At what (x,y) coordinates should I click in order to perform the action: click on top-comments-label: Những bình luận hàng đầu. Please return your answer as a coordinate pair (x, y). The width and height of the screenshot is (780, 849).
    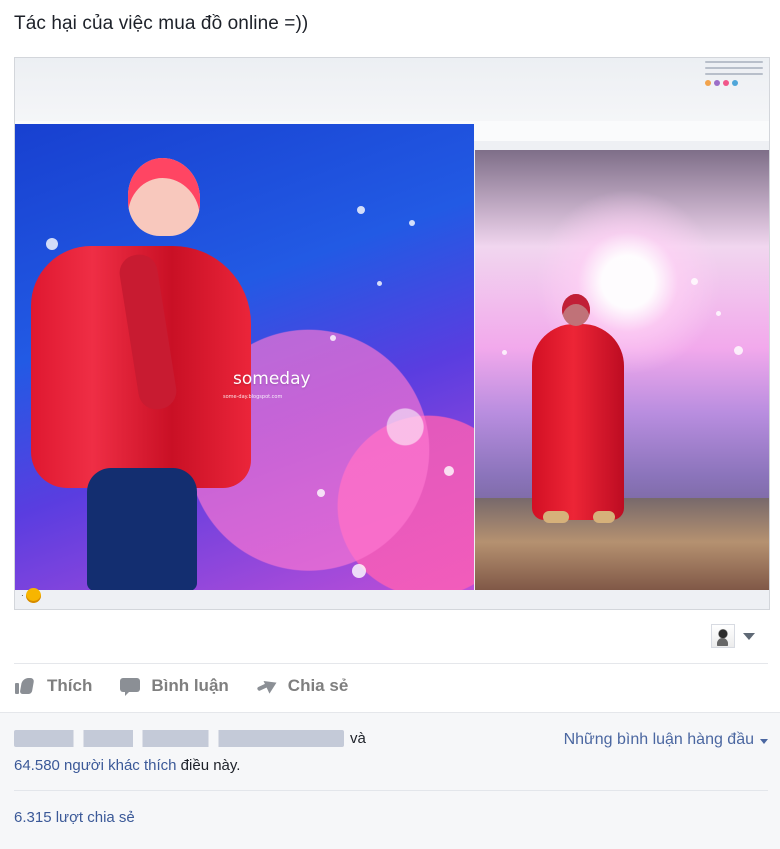
    Looking at the image, I should click on (659, 740).